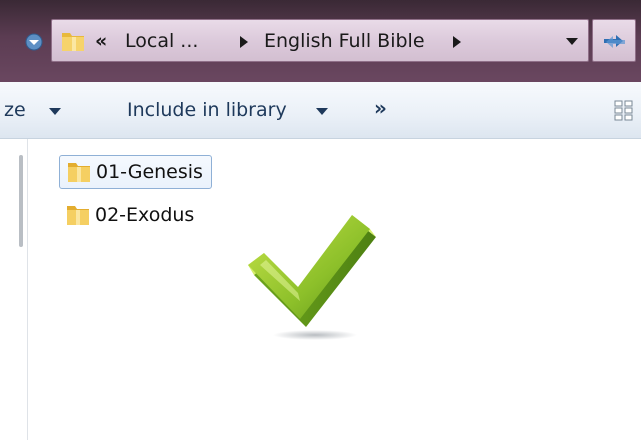 The height and width of the screenshot is (440, 641). I want to click on organize-caret-icon, so click(55, 111).